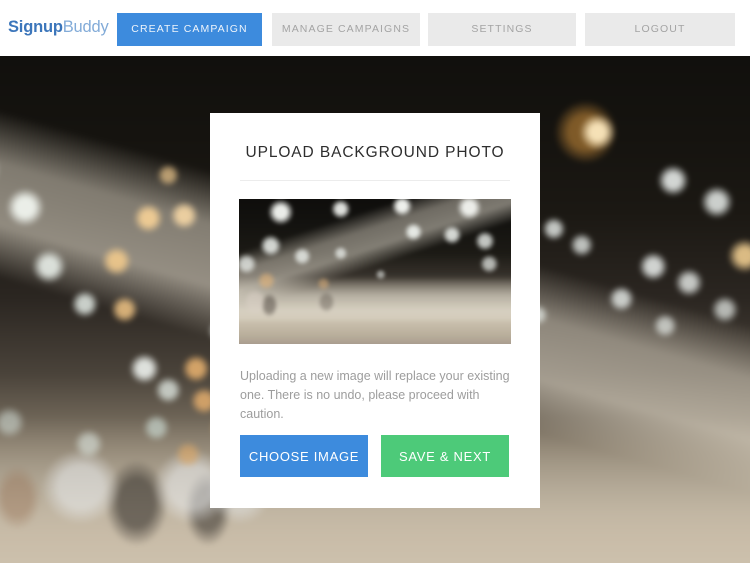 The image size is (750, 563). I want to click on background-preview-thumbnail, so click(375, 271).